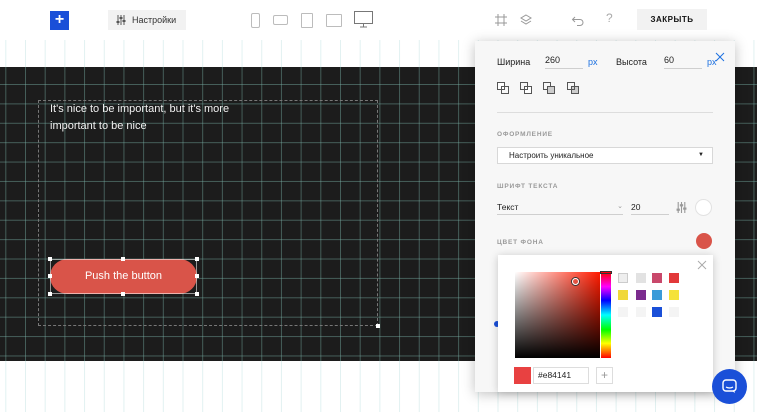  Describe the element at coordinates (334, 20) in the screenshot. I see `tablet-landscape-icon` at that location.